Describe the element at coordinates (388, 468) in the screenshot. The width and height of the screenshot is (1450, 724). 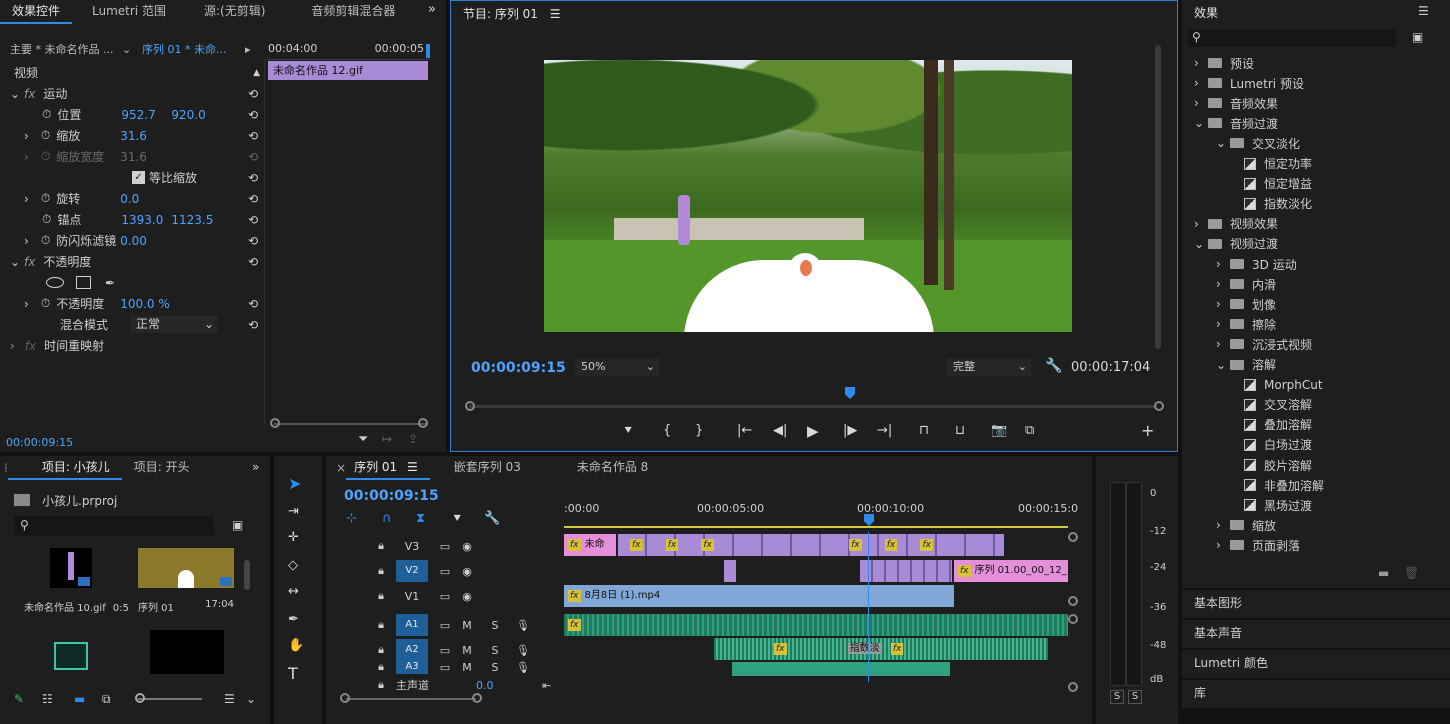
I see `tab-sequence-01: 序列 01 ☰` at that location.